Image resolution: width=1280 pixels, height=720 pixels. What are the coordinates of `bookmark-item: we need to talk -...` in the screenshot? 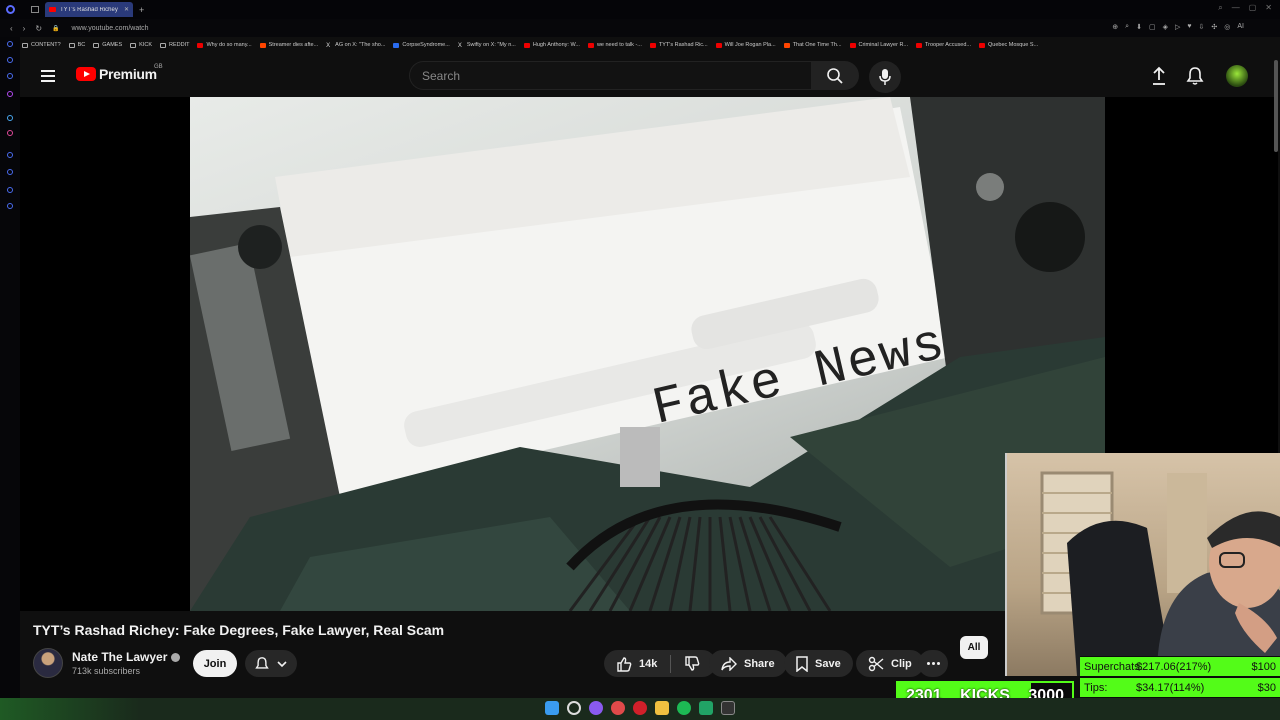 It's located at (614, 45).